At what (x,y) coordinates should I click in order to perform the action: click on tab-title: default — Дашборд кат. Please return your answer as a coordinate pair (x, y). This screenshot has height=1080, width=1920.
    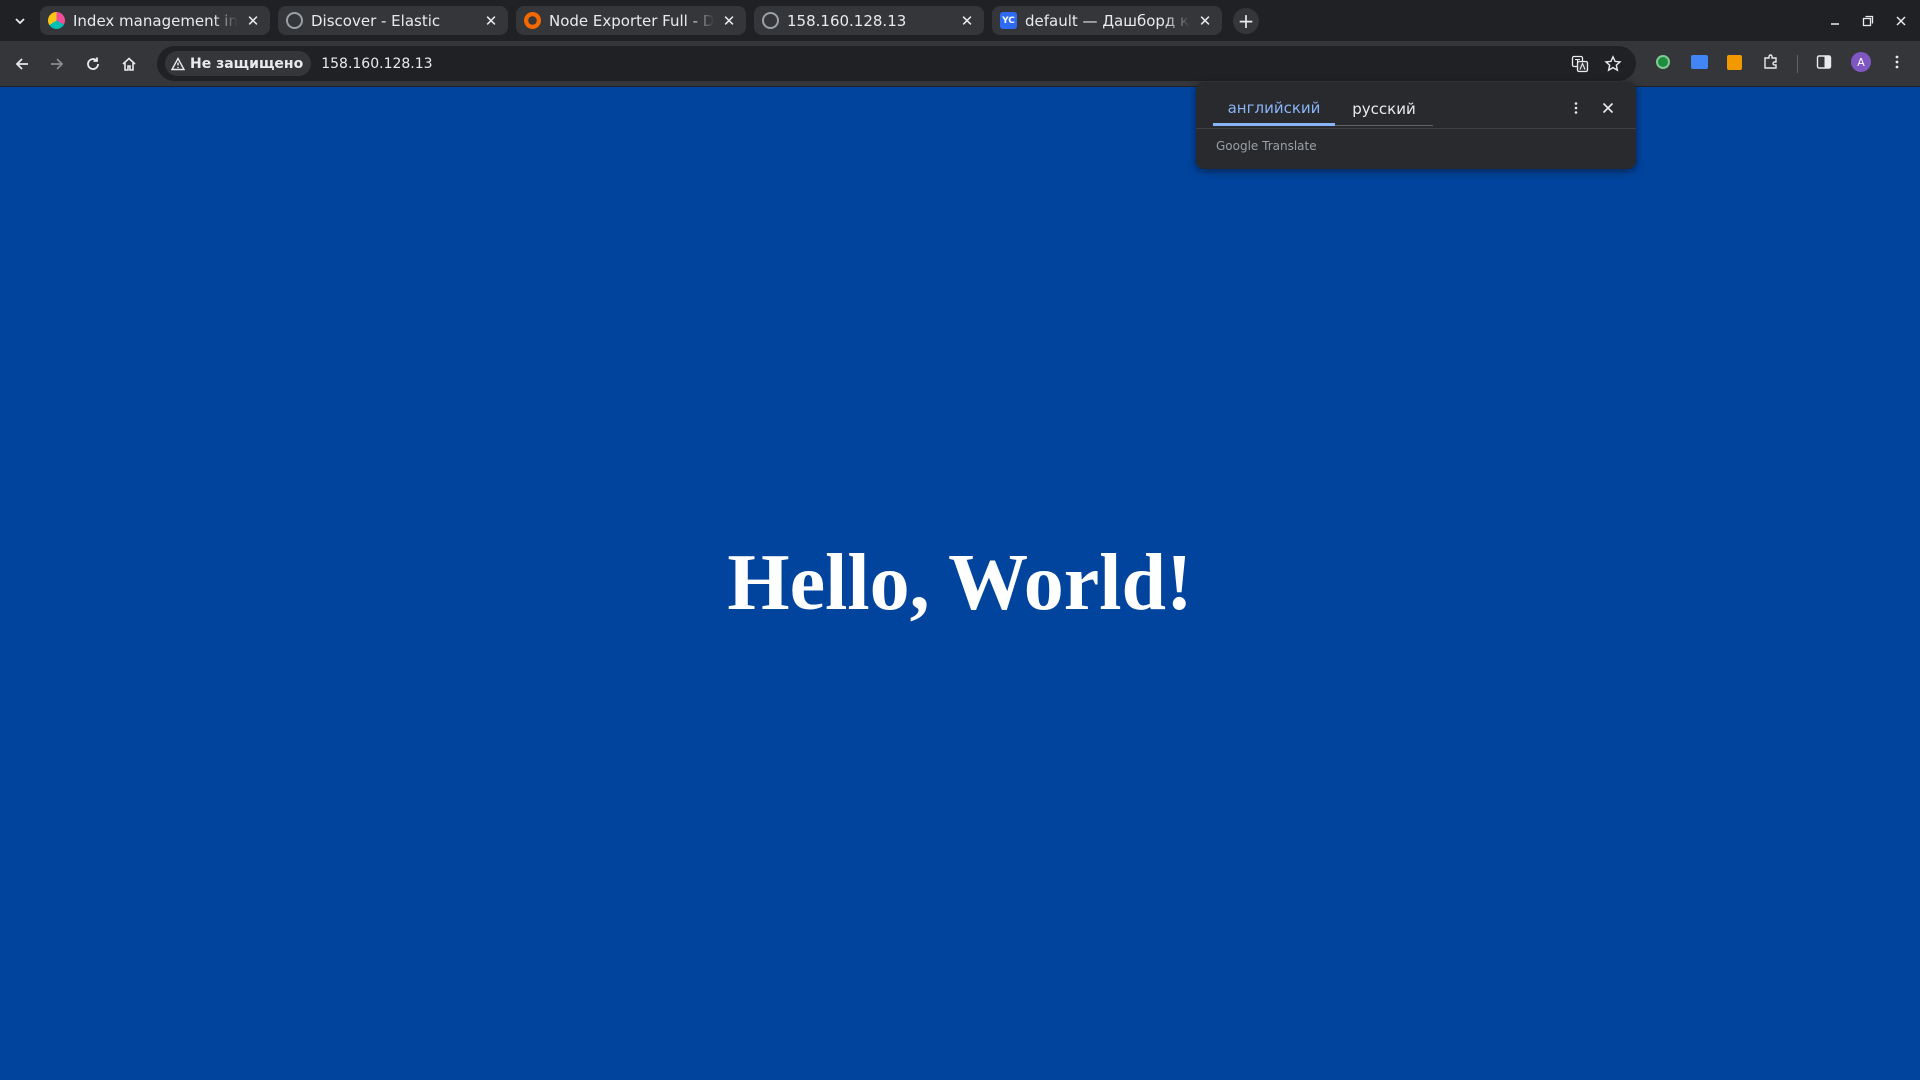
    Looking at the image, I should click on (1107, 20).